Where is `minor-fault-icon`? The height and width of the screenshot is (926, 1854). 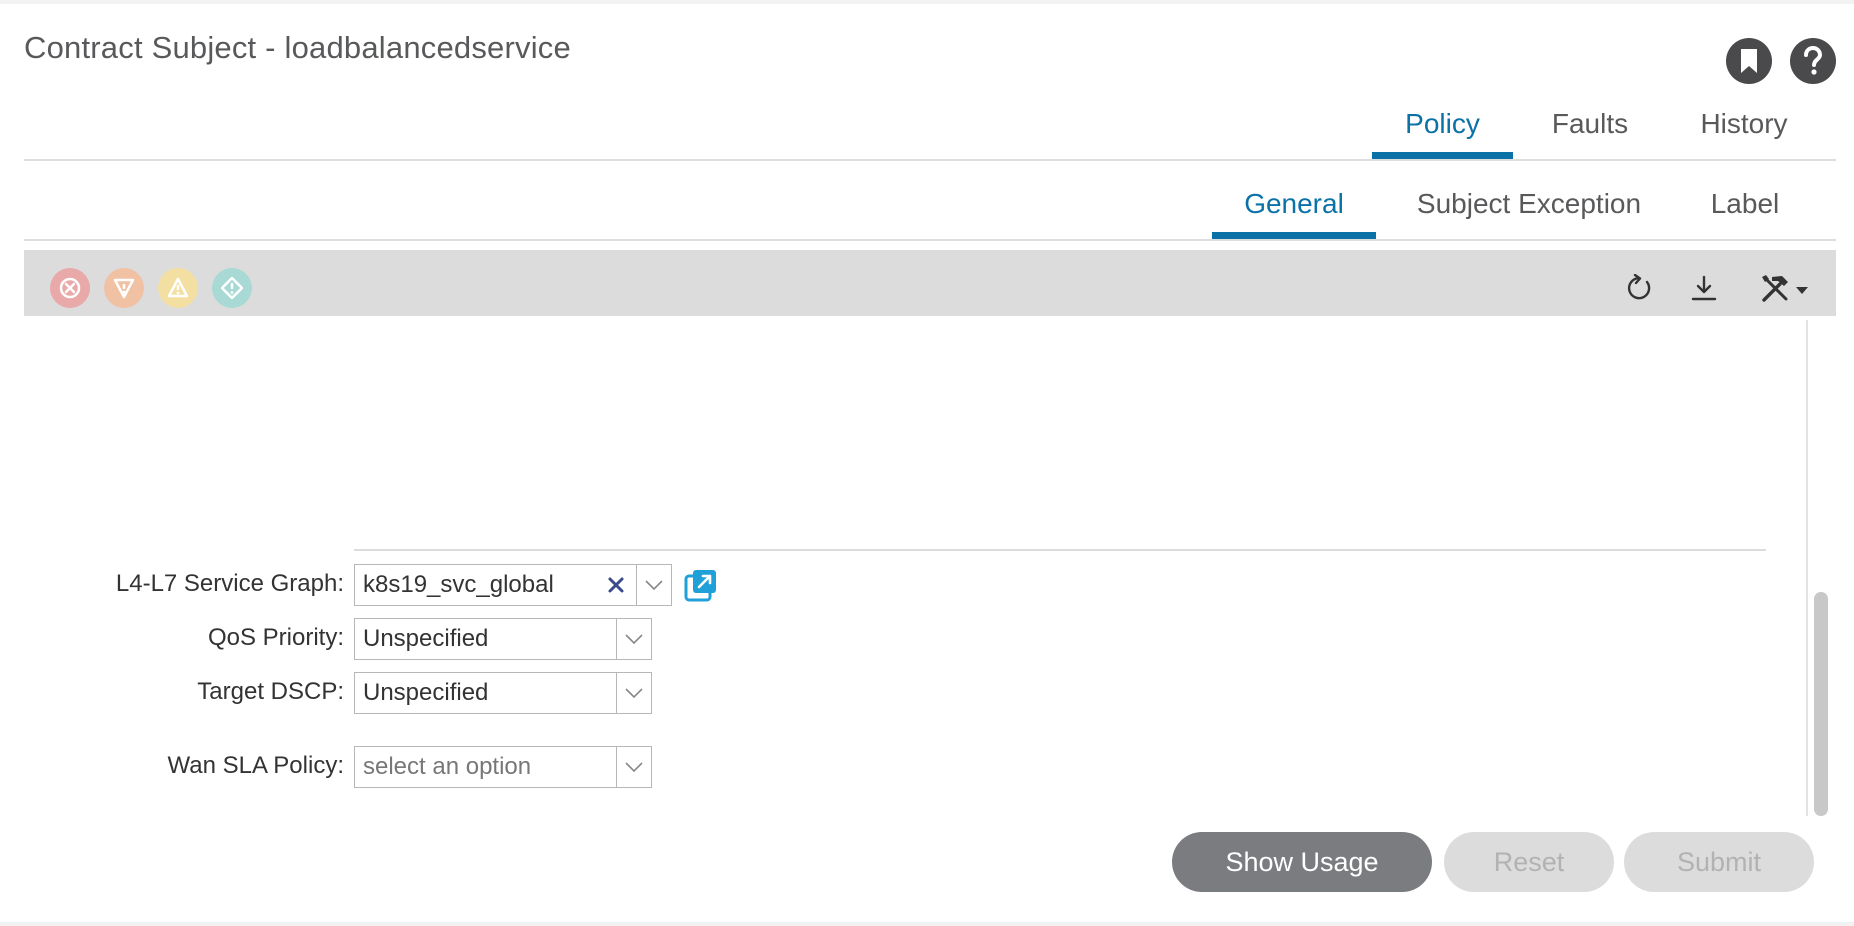
minor-fault-icon is located at coordinates (178, 288).